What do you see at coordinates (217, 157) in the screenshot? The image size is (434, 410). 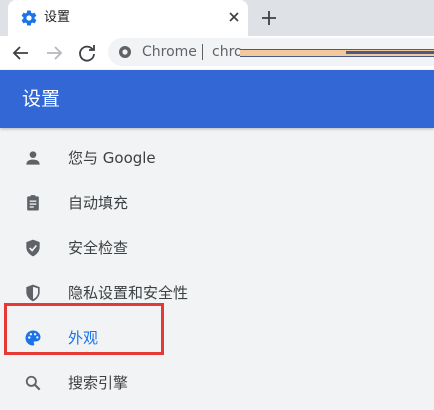 I see `sidebar-item-you-and-google: 您与 Google` at bounding box center [217, 157].